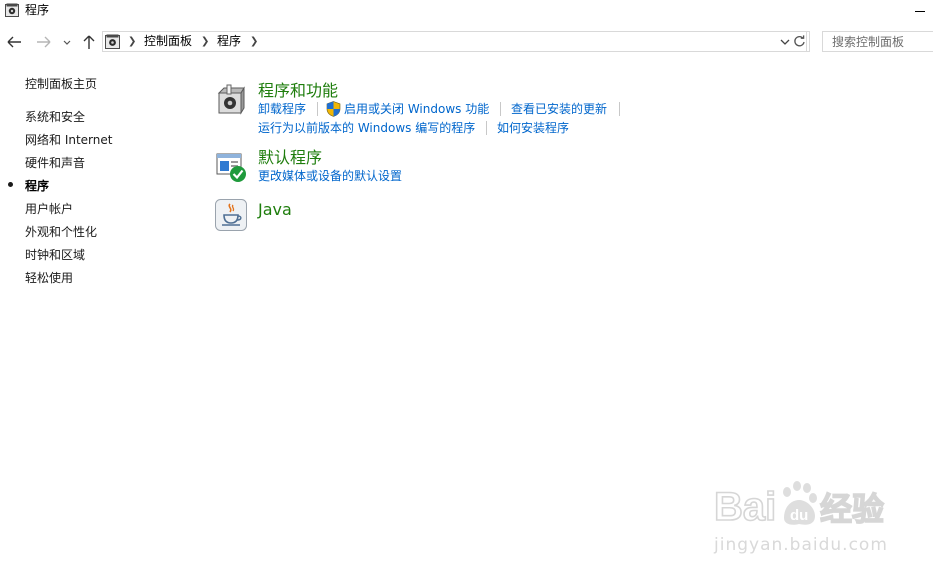 This screenshot has width=933, height=577. Describe the element at coordinates (37, 186) in the screenshot. I see `sidebar-item-programs: 程序` at that location.